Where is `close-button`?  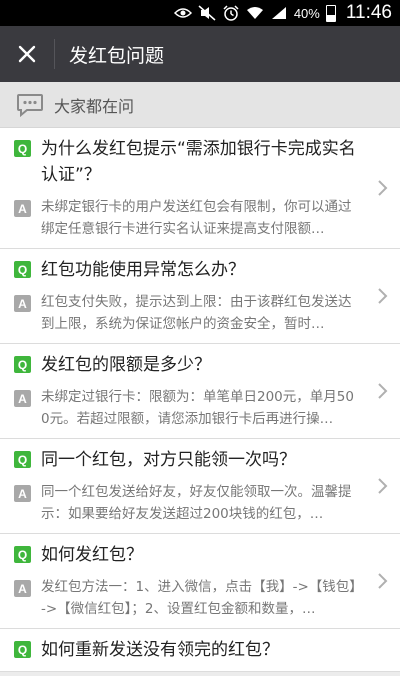 close-button is located at coordinates (27, 54).